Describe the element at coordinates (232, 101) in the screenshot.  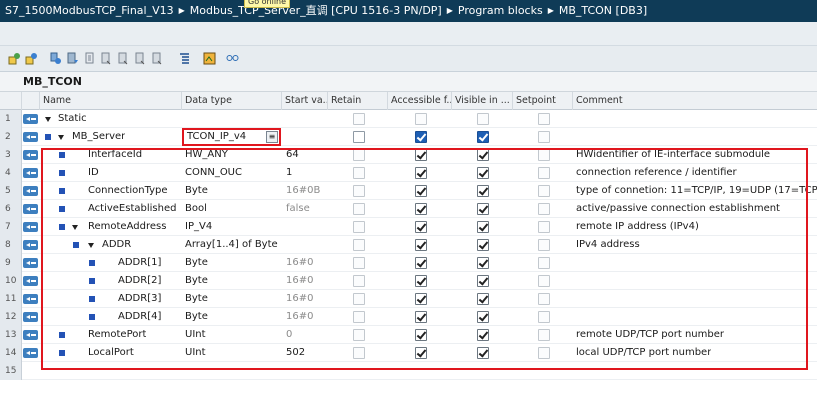
I see `header-datatype: Data type` at that location.